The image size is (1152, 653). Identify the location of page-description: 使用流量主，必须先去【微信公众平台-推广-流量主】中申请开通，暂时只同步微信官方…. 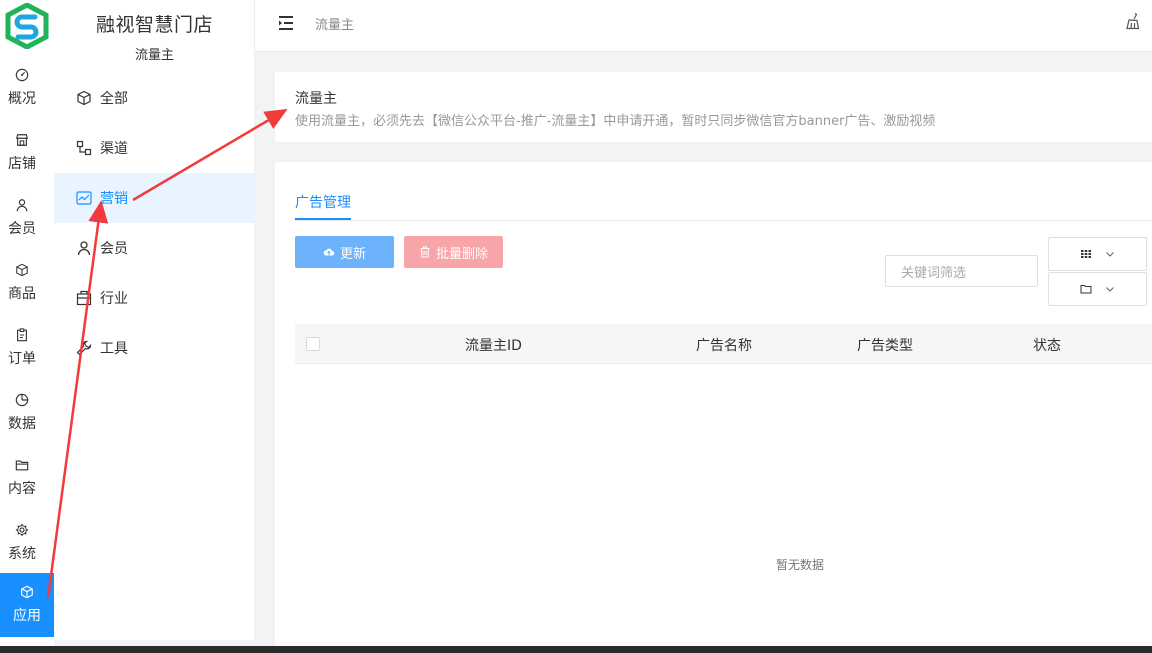
(615, 121).